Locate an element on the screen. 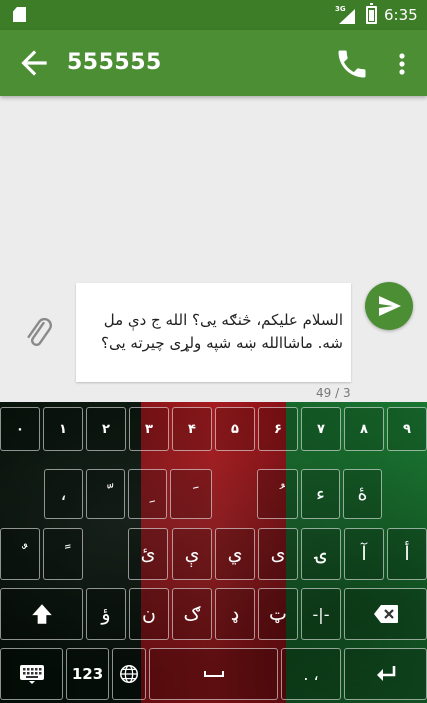 Image resolution: width=427 pixels, height=703 pixels. key-arabic-comma: ، is located at coordinates (63, 494).